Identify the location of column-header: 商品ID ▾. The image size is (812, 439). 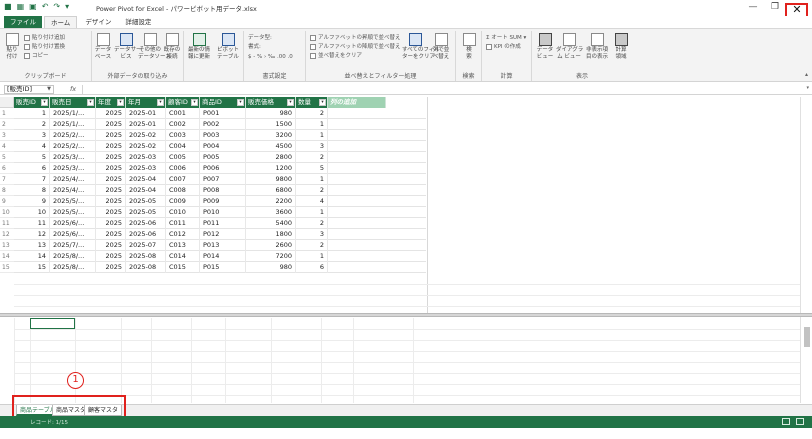
(223, 102).